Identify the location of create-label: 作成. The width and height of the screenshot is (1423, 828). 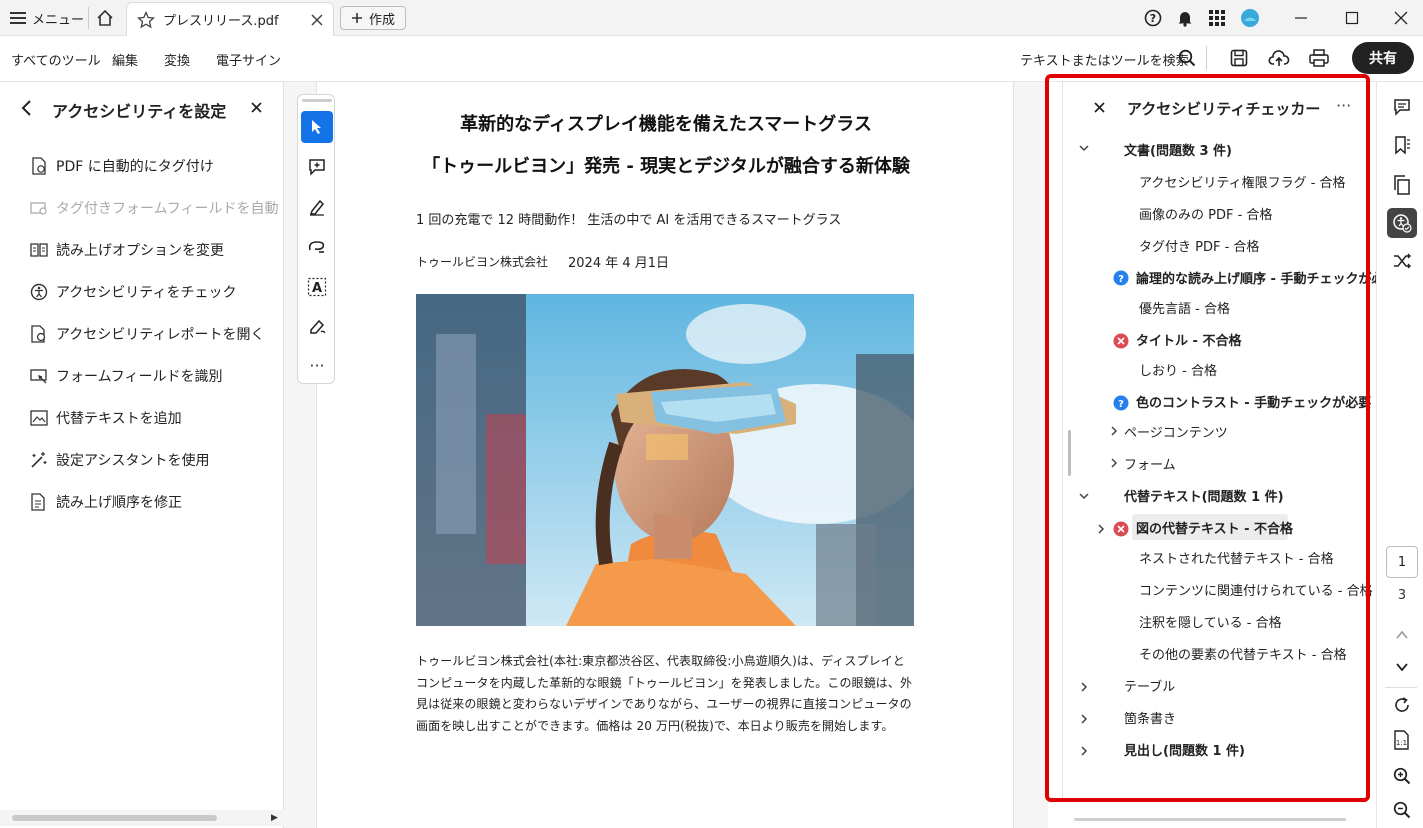
(382, 20).